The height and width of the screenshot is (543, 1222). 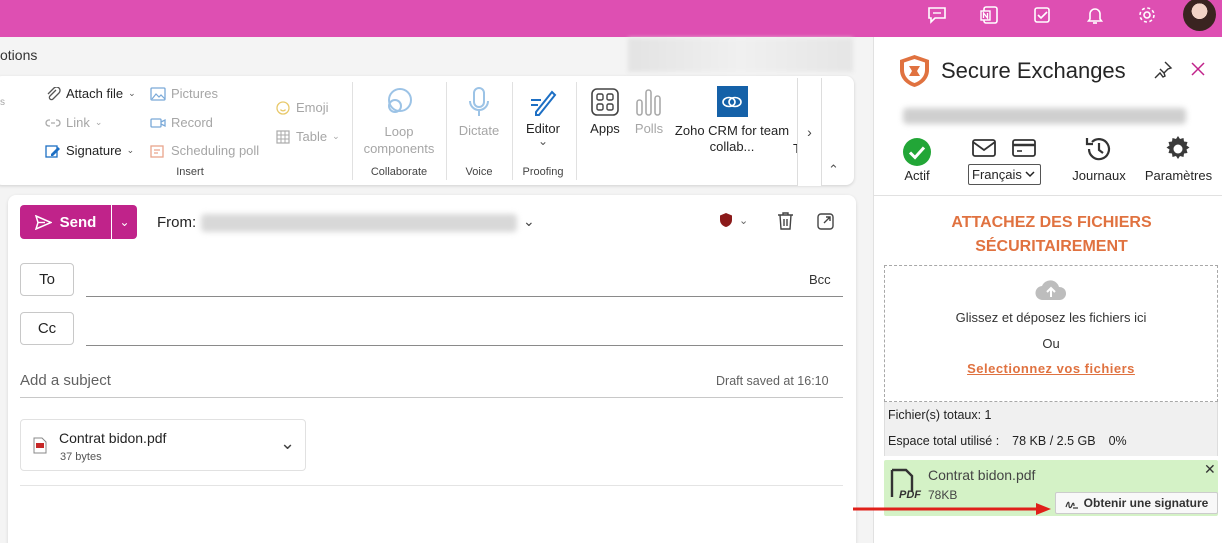 I want to click on collapse-ribbon-button: ⌃, so click(x=833, y=170).